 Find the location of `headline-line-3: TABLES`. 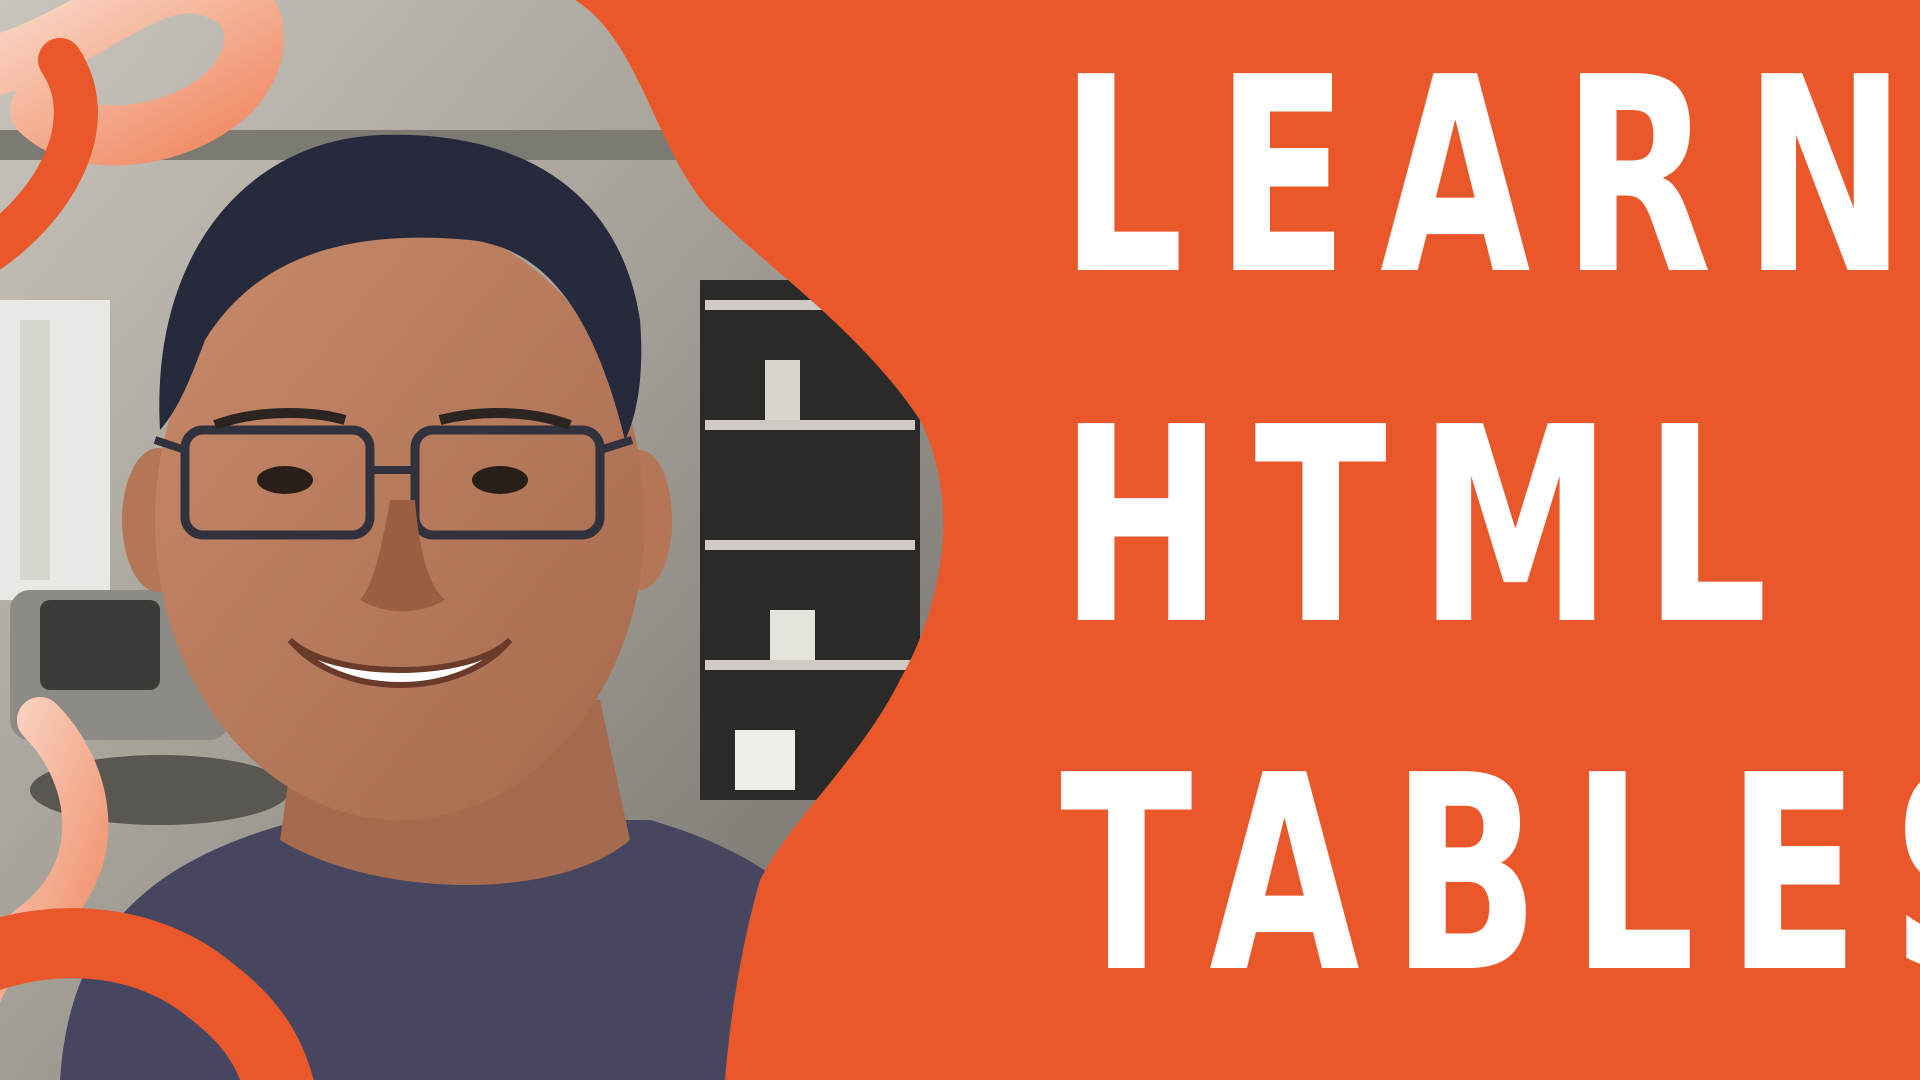

headline-line-3: TABLES is located at coordinates (1490, 874).